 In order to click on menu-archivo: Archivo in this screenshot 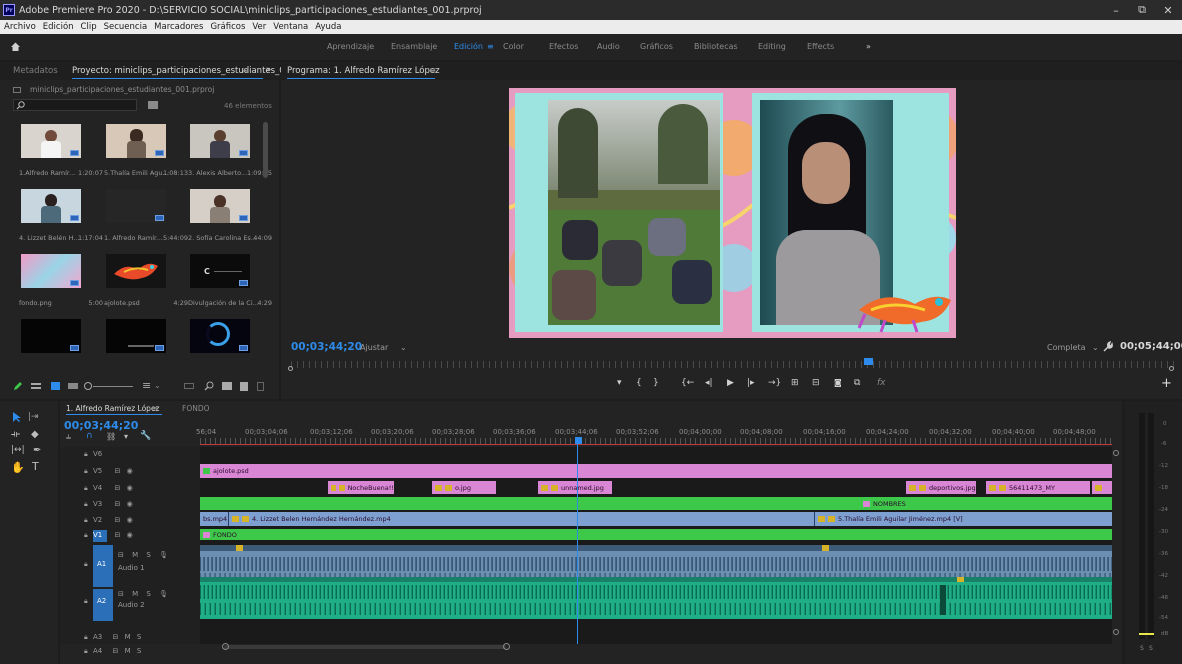, I will do `click(20, 27)`.